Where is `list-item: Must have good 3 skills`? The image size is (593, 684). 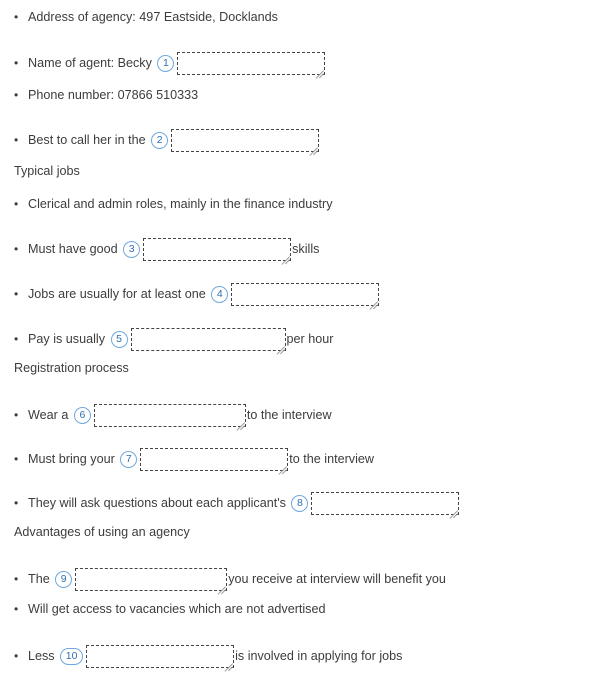 list-item: Must have good 3 skills is located at coordinates (159, 249).